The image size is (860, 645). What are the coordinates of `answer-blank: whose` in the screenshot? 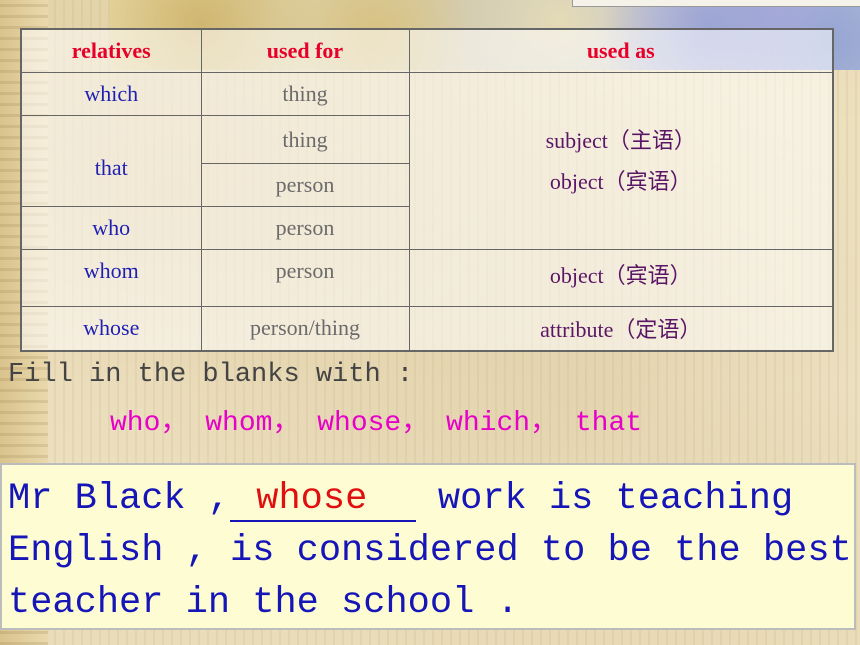 It's located at (323, 500).